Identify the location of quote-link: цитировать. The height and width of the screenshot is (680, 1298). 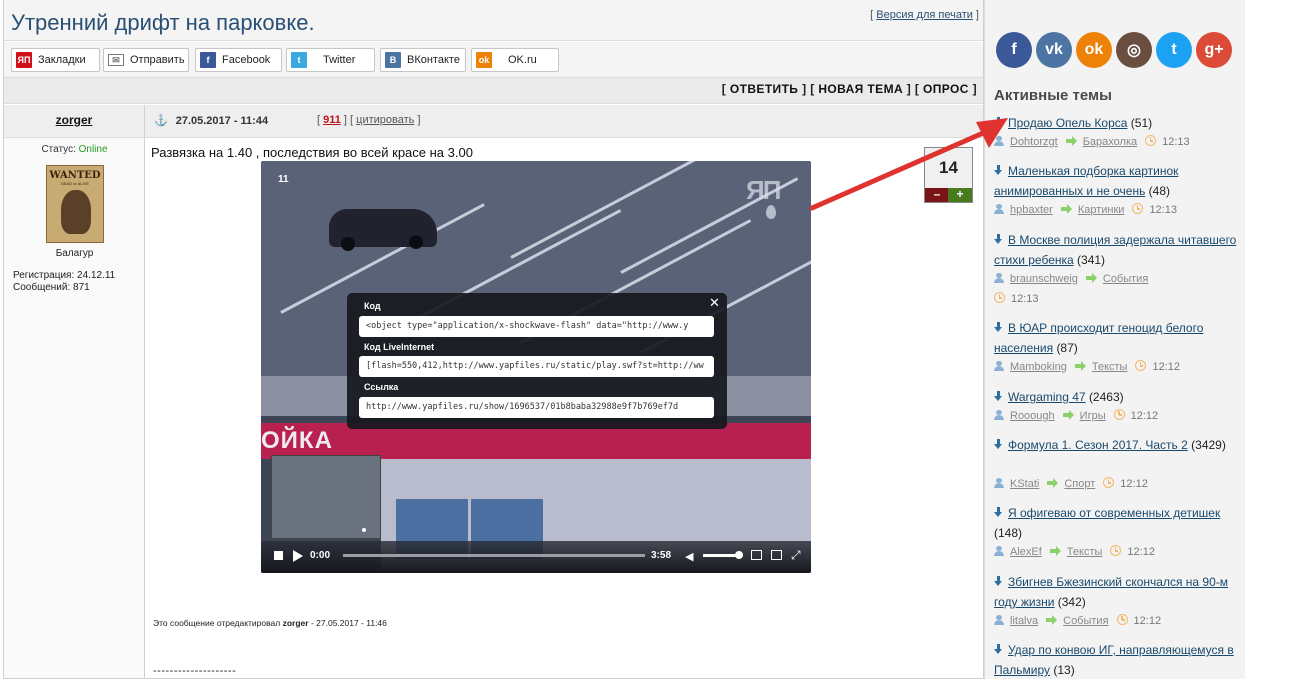
(385, 120).